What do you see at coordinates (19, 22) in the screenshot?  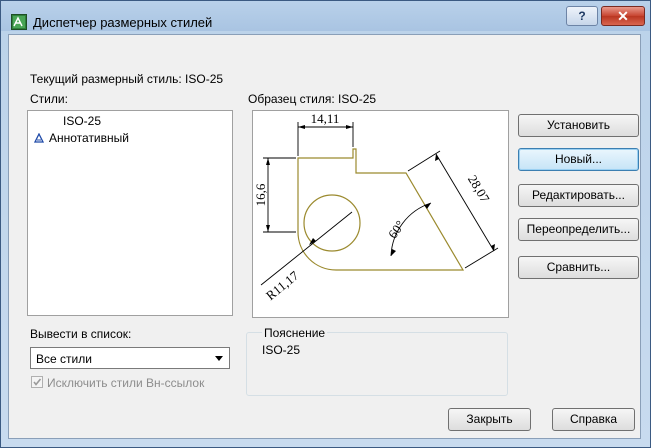 I see `dimstyle-app-icon` at bounding box center [19, 22].